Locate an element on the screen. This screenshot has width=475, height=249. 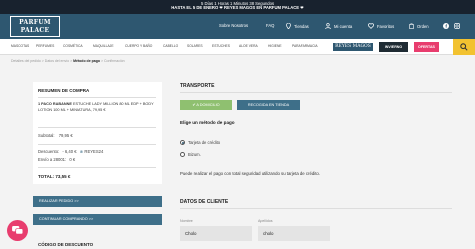
continuar-comprando-button: CONTINUAR COMPRANDO >> is located at coordinates (97, 219).